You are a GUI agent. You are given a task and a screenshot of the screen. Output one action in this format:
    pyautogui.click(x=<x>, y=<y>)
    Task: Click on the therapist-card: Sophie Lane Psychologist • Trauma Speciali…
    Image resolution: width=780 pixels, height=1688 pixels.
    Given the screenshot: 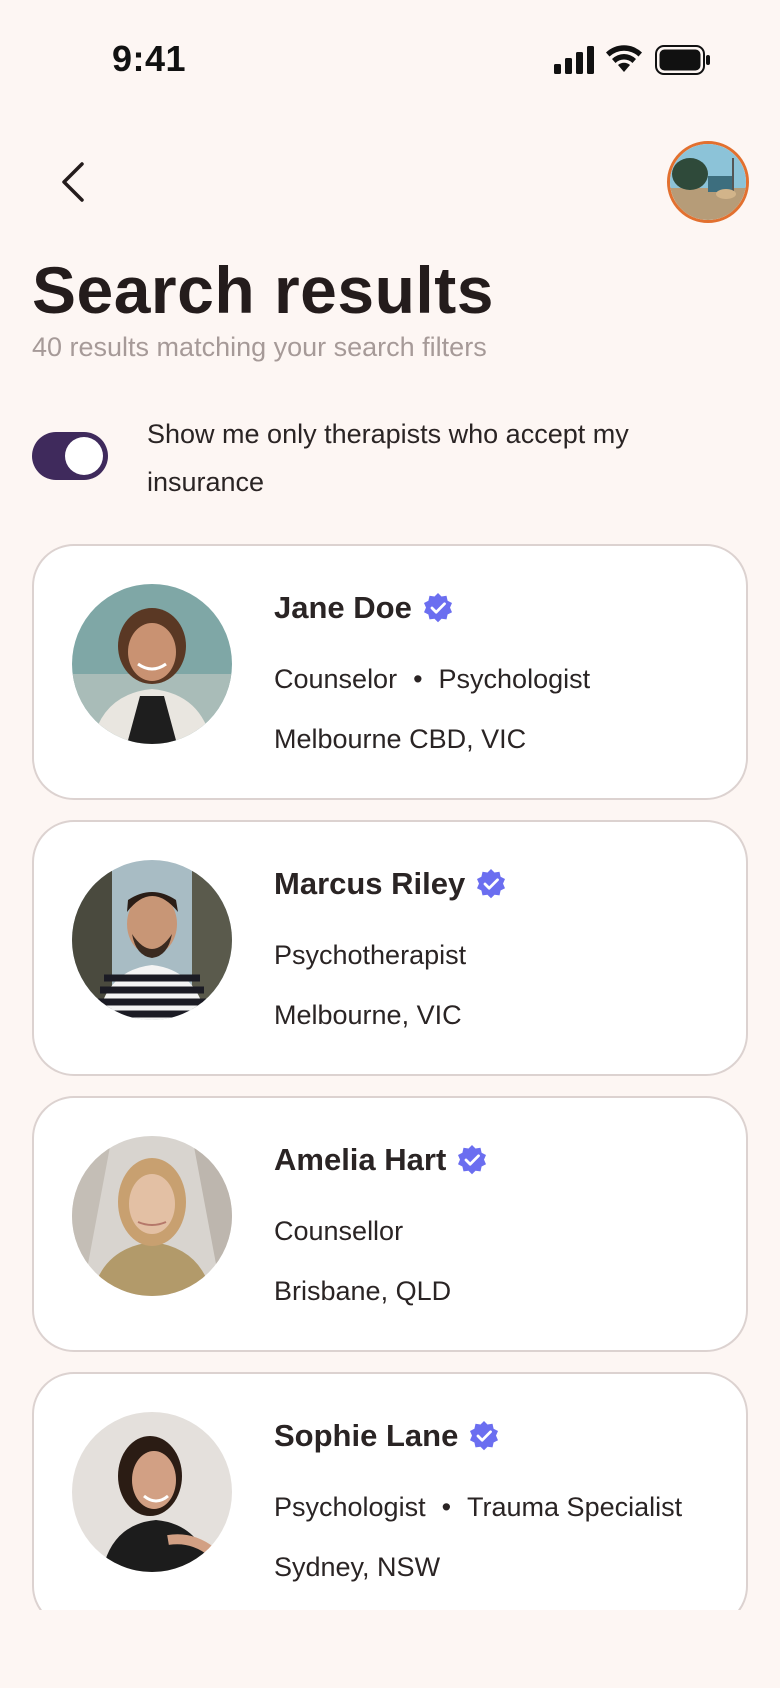 What is the action you would take?
    pyautogui.click(x=390, y=1491)
    